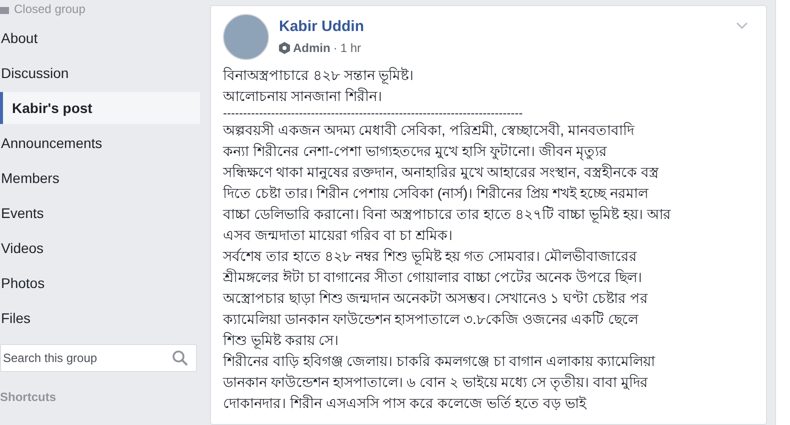  What do you see at coordinates (29, 397) in the screenshot?
I see `section-heading: Shortcuts` at bounding box center [29, 397].